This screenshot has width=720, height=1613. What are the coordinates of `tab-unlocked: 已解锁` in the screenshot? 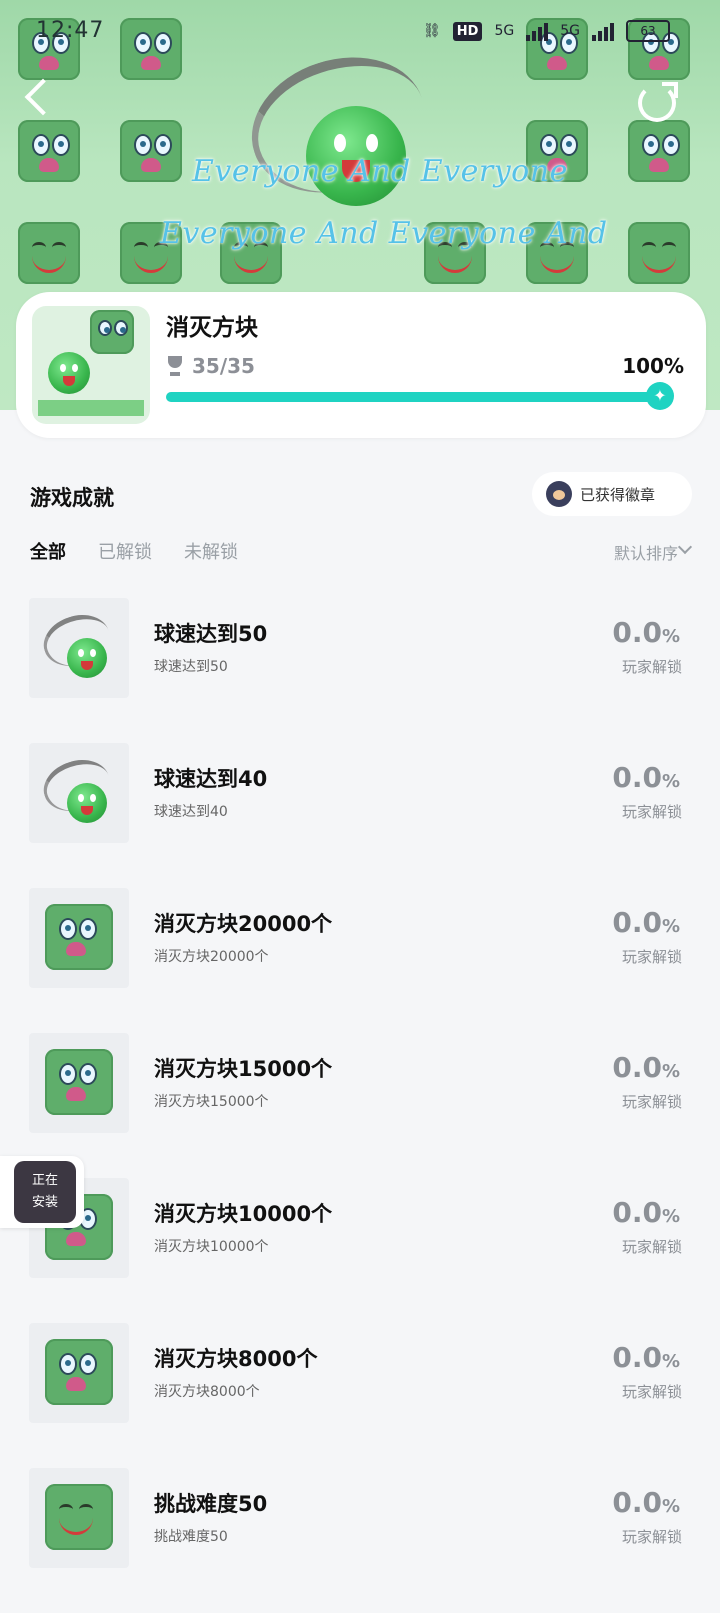 It's located at (125, 551).